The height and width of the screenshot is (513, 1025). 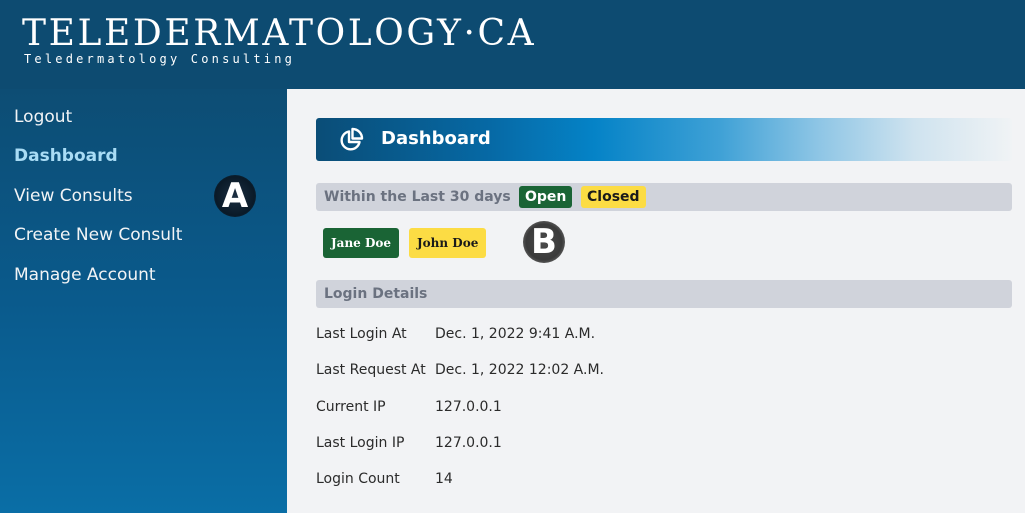 What do you see at coordinates (352, 139) in the screenshot?
I see `pie-chart-icon` at bounding box center [352, 139].